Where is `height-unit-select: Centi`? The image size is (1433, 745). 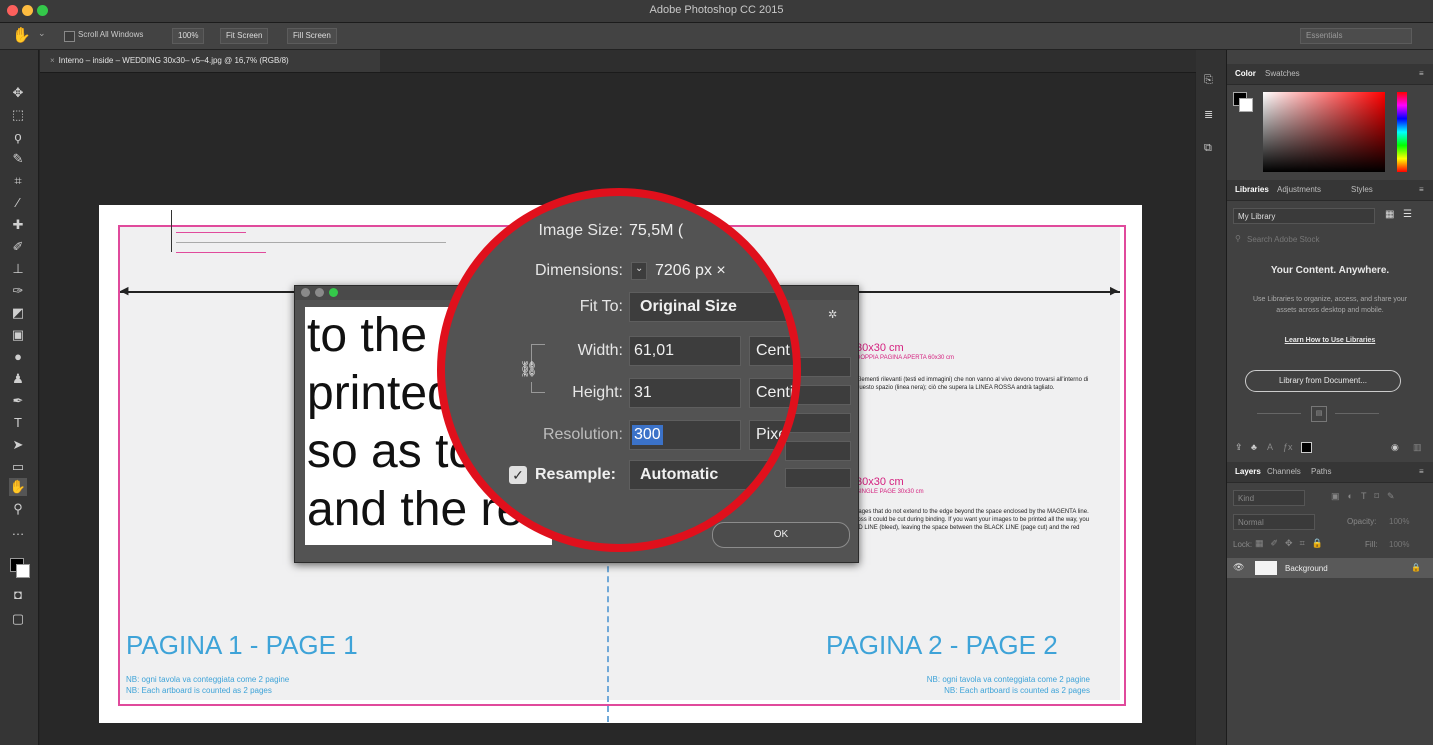
height-unit-select: Centi is located at coordinates (771, 393).